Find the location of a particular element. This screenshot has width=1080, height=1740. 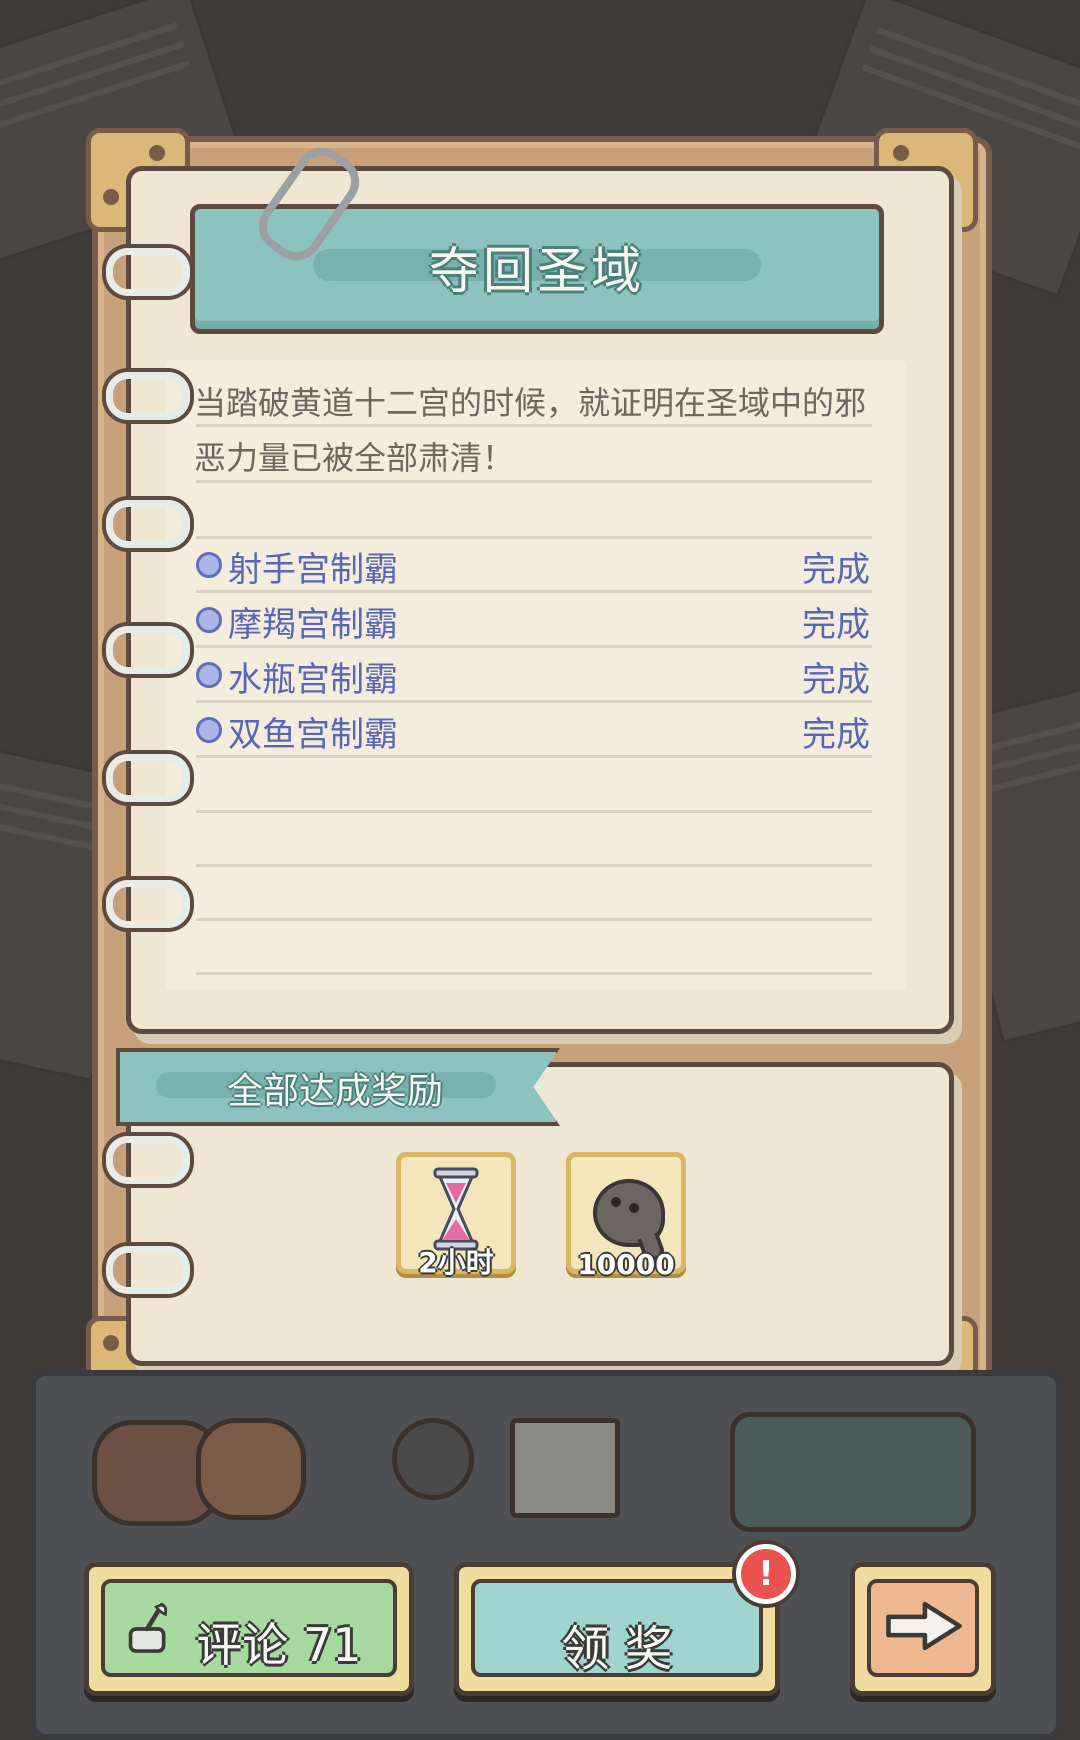

comment-button-label: 评论 71 is located at coordinates (279, 1645).